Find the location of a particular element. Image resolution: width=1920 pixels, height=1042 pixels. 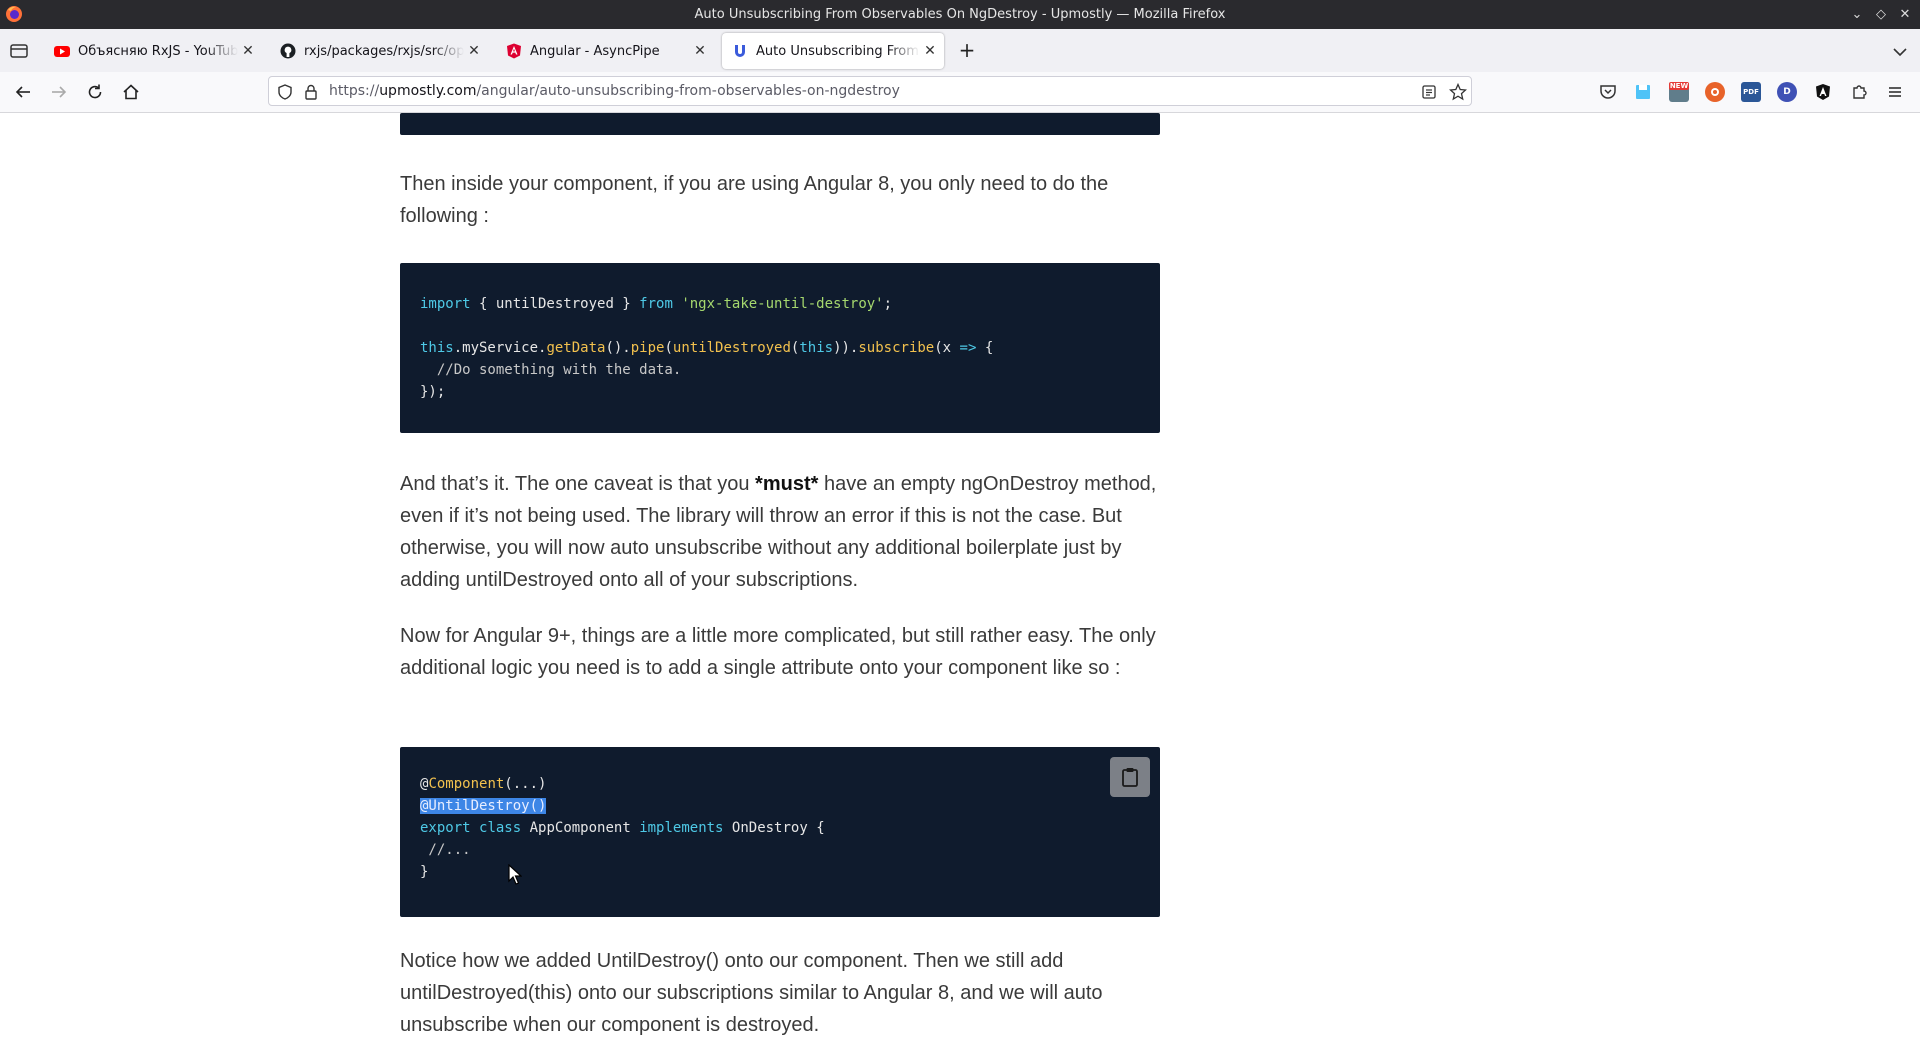

reload-icon is located at coordinates (95, 91).